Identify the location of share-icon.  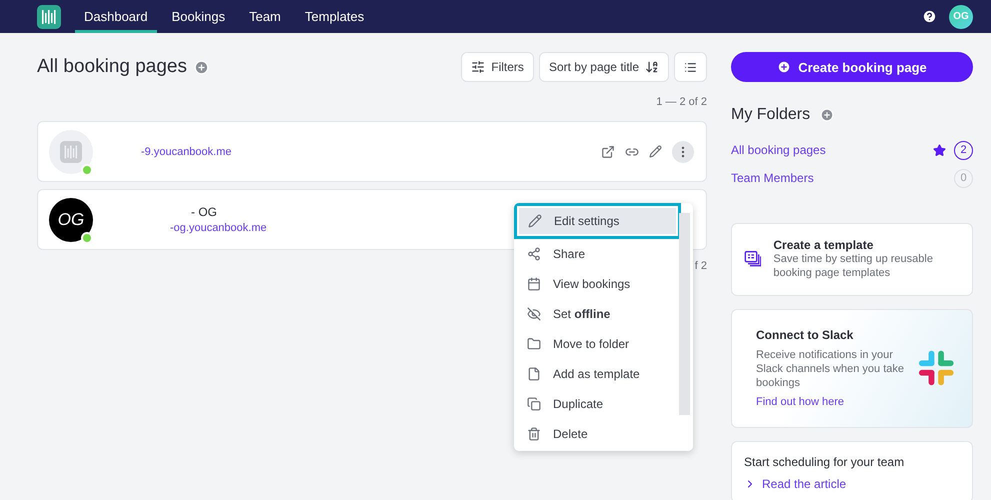
(534, 254).